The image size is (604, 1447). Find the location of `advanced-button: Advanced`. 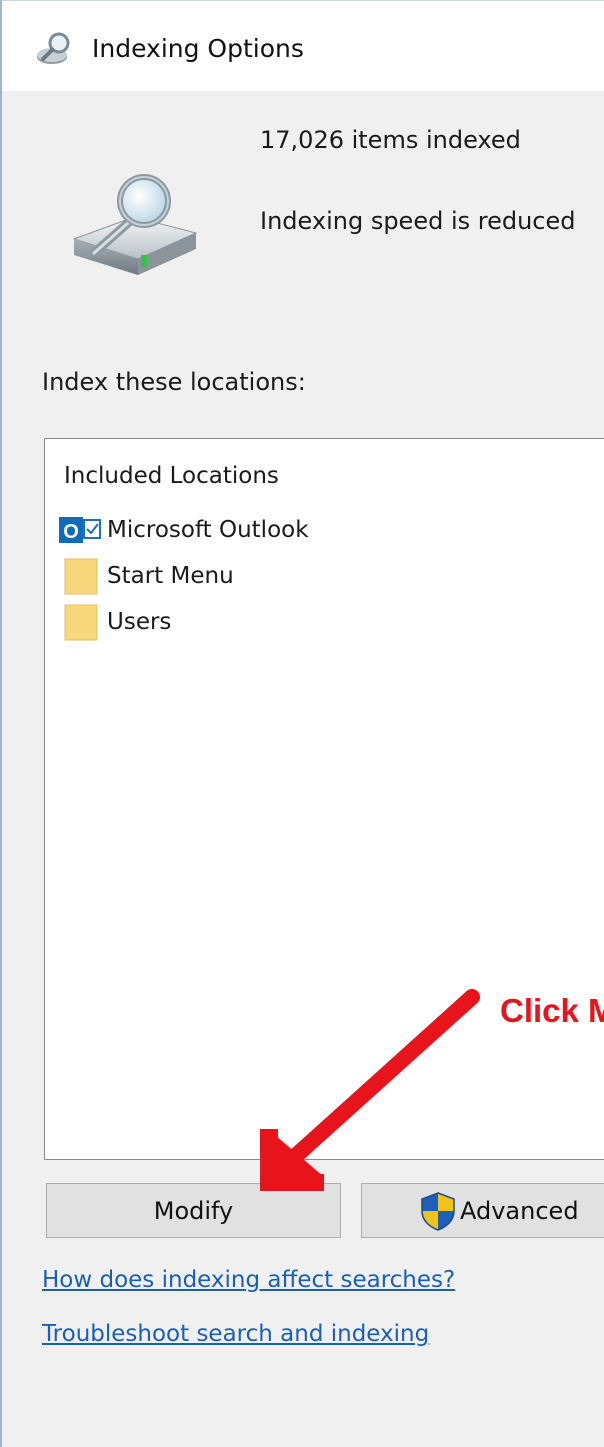

advanced-button: Advanced is located at coordinates (482, 1210).